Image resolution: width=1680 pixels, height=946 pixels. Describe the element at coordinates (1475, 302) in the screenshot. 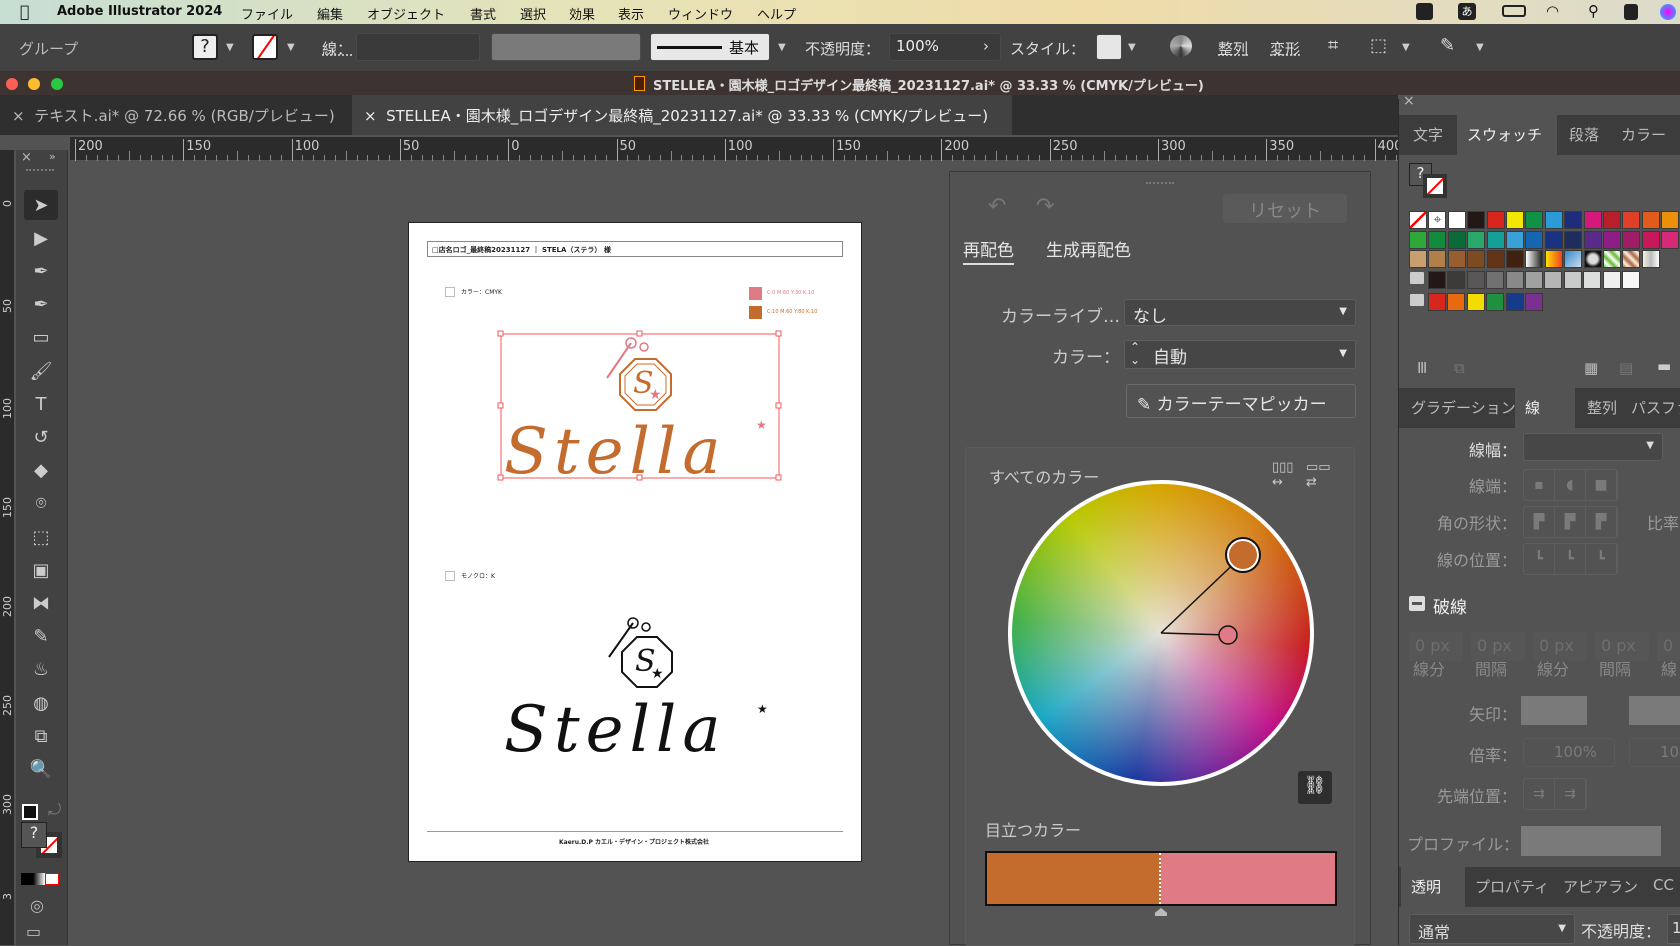

I see `swatch-f5dc00` at that location.